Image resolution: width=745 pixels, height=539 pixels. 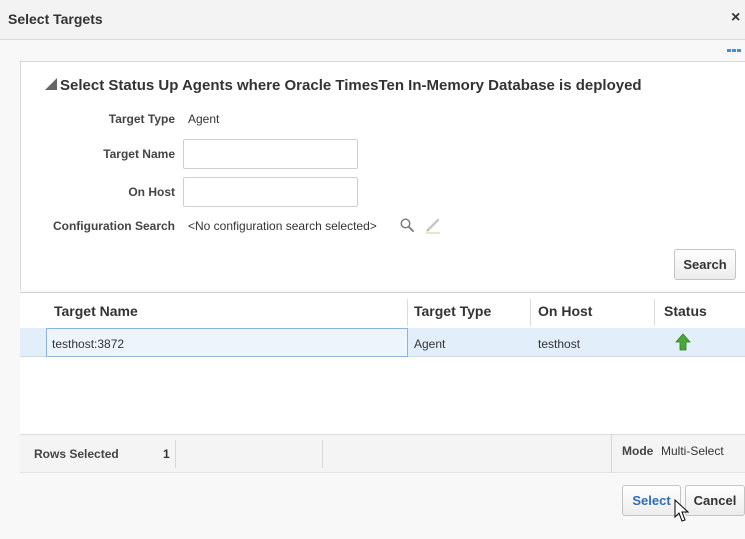 What do you see at coordinates (705, 264) in the screenshot?
I see `search-button: Search` at bounding box center [705, 264].